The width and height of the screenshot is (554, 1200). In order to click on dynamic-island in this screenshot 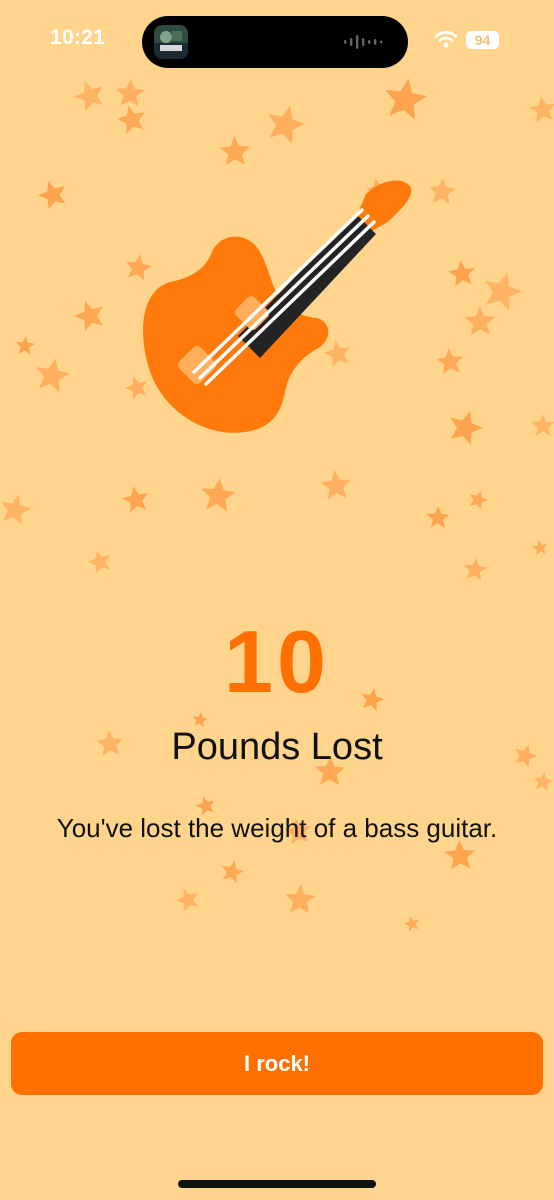, I will do `click(275, 42)`.